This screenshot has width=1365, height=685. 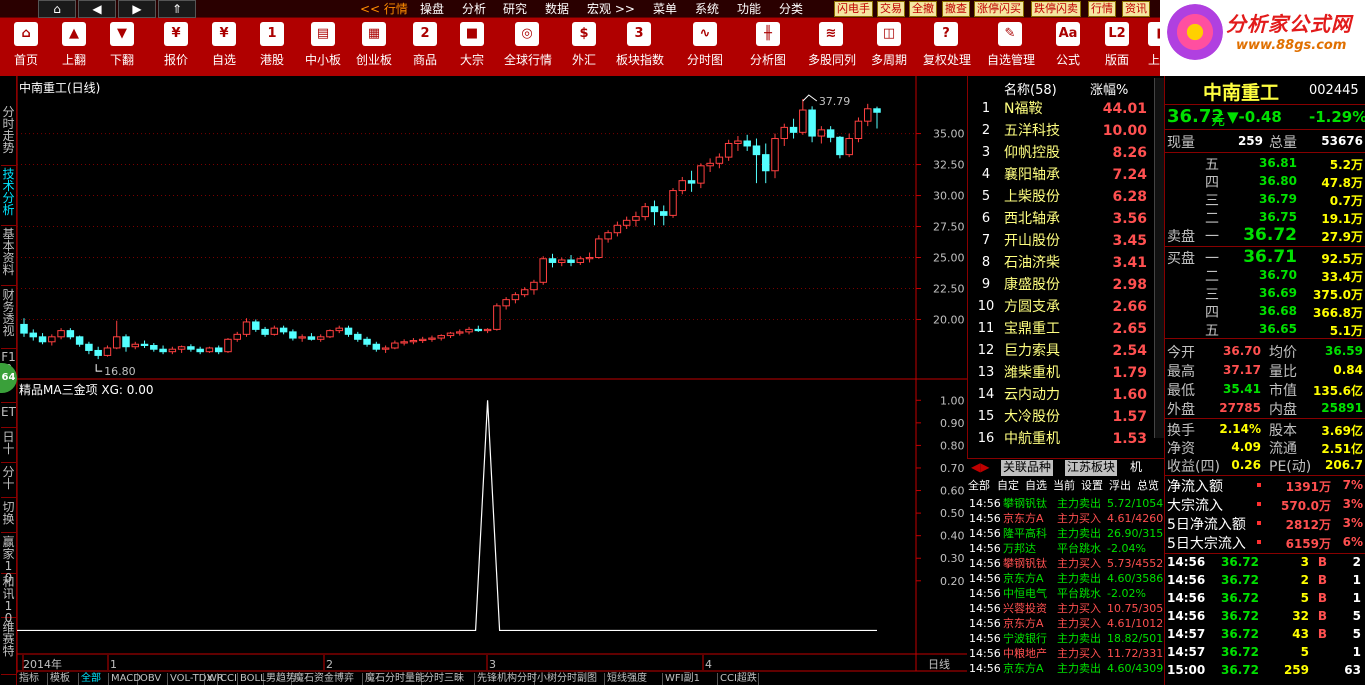 I want to click on indicator-tab-2: 全部, so click(x=94, y=679).